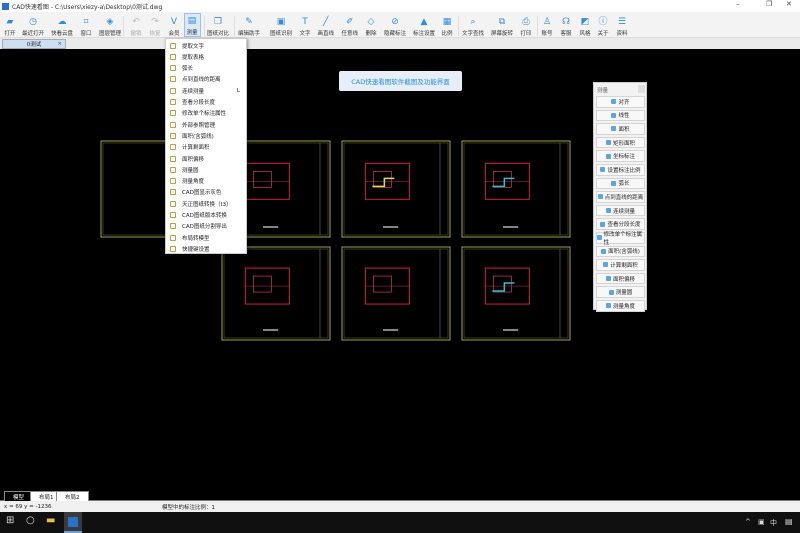 The width and height of the screenshot is (800, 533). Describe the element at coordinates (620, 183) in the screenshot. I see `measure-panel-button: 弧长` at that location.